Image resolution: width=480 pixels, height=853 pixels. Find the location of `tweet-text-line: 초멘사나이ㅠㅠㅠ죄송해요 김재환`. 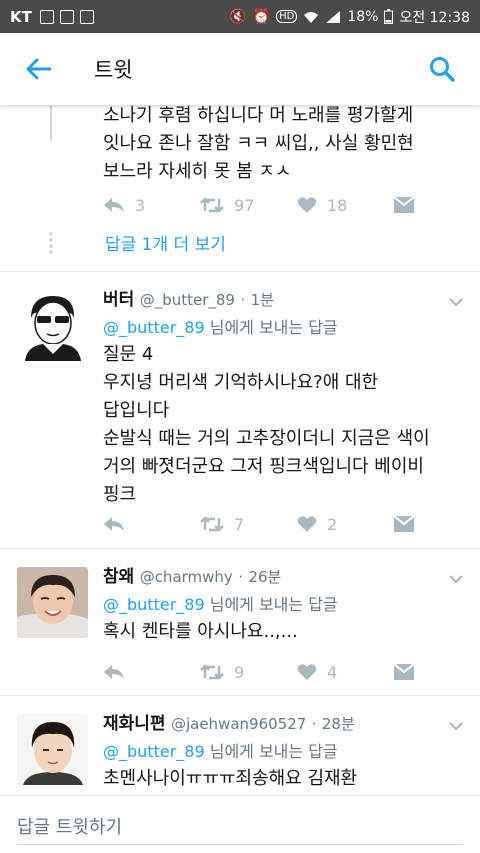

tweet-text-line: 초멘사나이ㅠㅠㅠ죄송해요 김재환 is located at coordinates (230, 778).